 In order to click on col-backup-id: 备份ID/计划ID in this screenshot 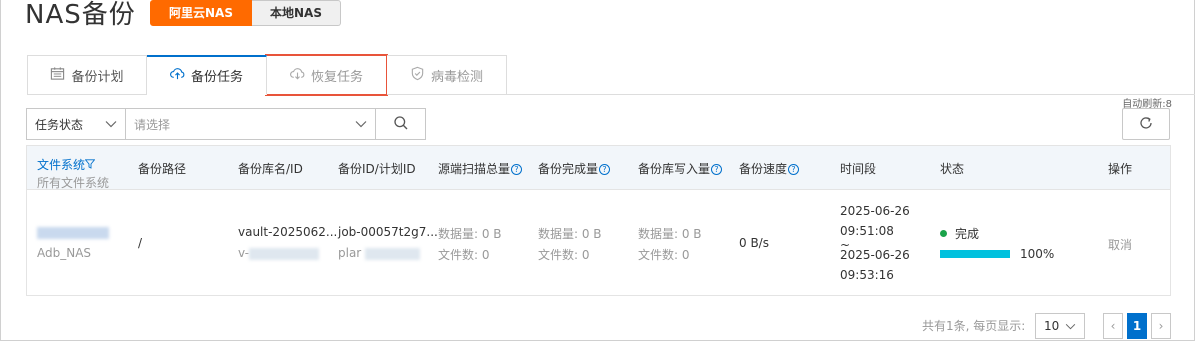, I will do `click(377, 169)`.